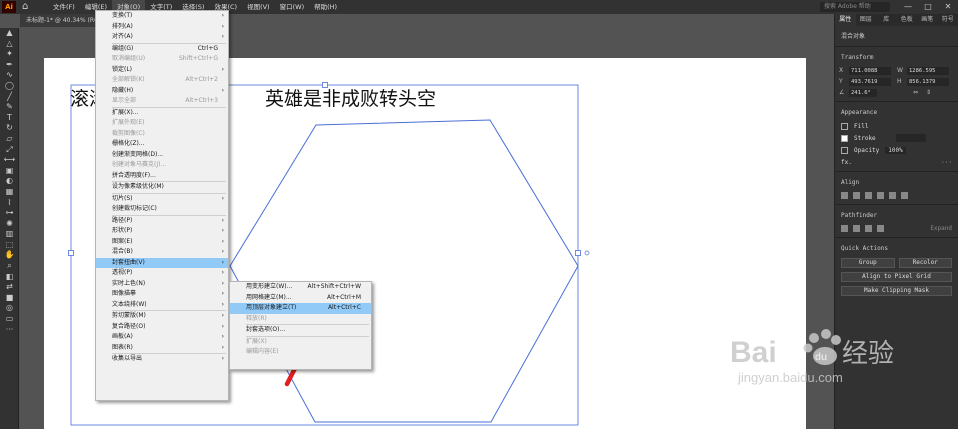 This screenshot has height=429, width=958. I want to click on fx-row: fx. ···, so click(896, 162).